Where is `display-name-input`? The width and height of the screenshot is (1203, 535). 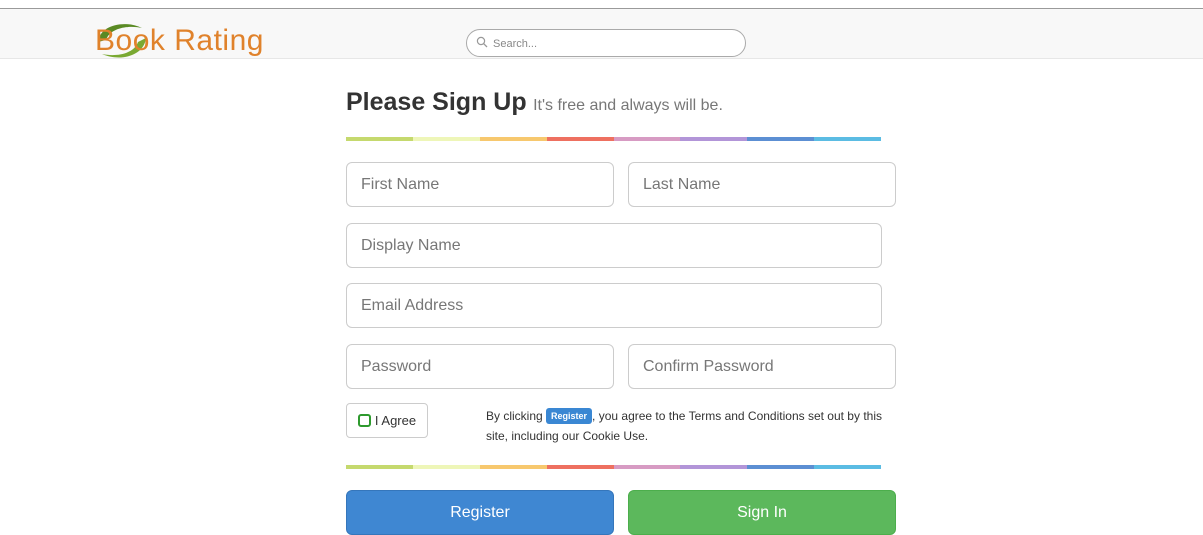
display-name-input is located at coordinates (614, 245).